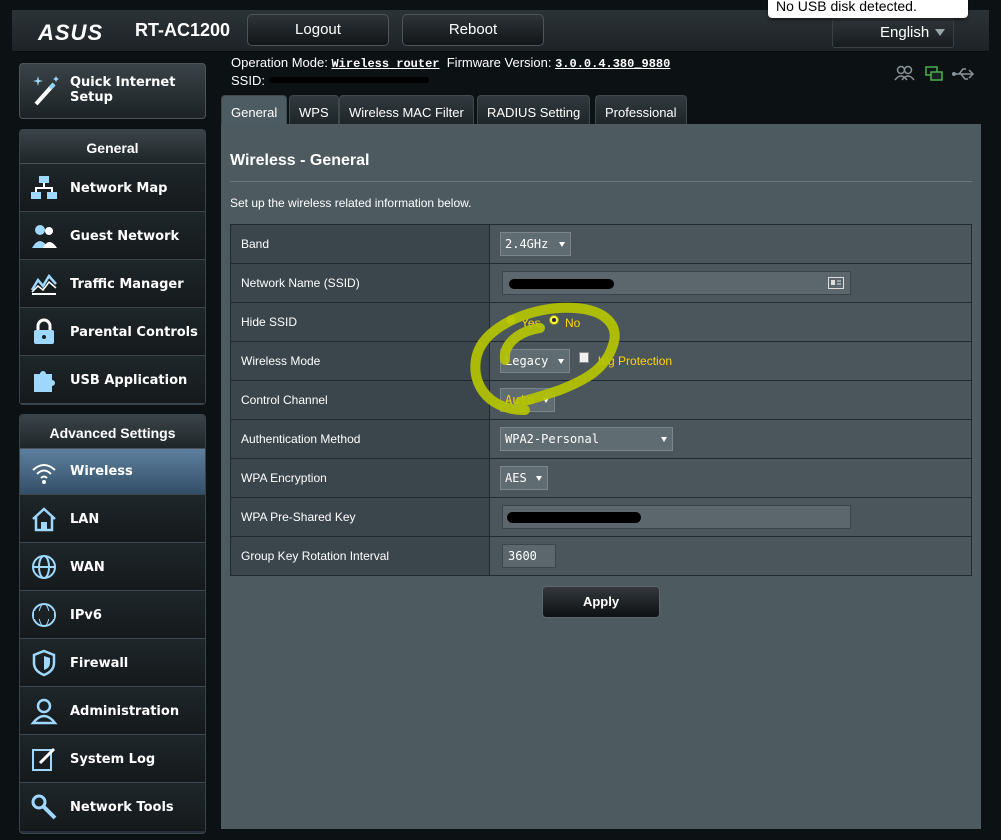 This screenshot has height=840, width=1001. I want to click on wireless-mode-select: Legacy, so click(535, 361).